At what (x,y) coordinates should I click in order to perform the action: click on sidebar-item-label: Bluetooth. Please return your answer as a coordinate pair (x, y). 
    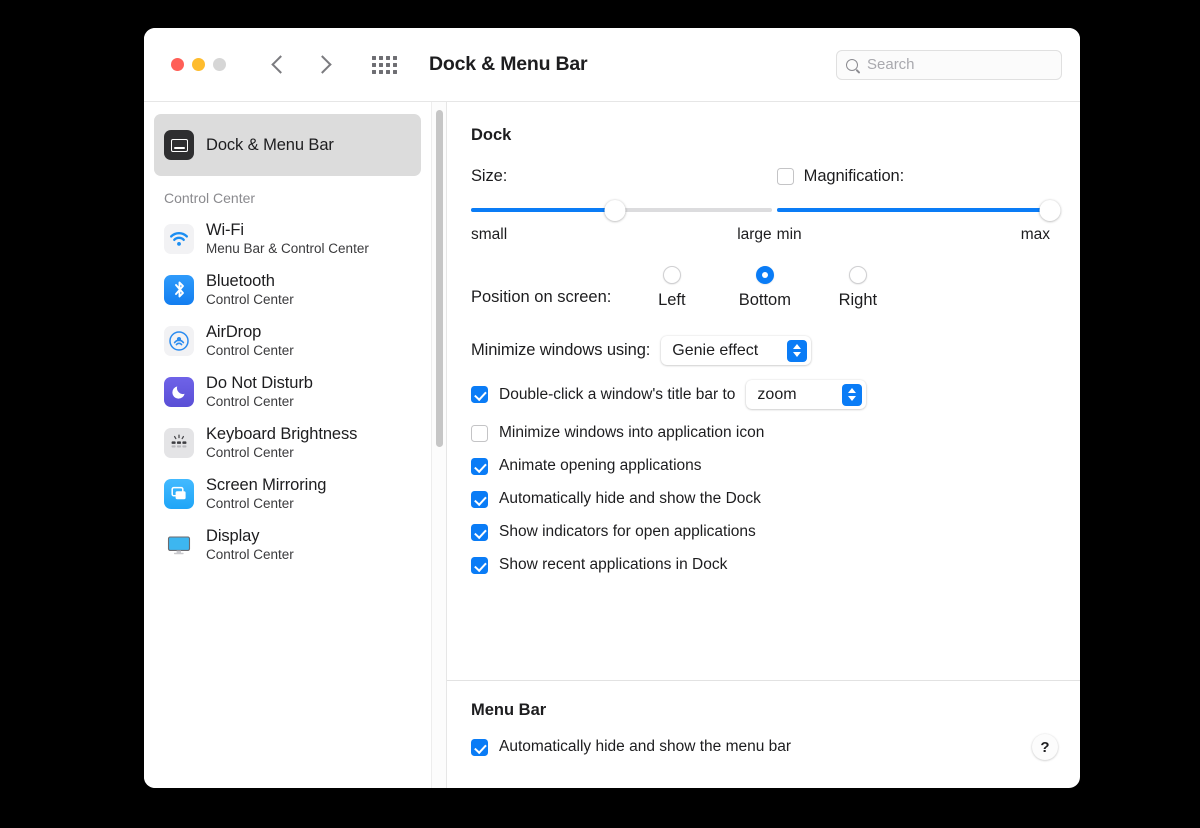
    Looking at the image, I should click on (240, 281).